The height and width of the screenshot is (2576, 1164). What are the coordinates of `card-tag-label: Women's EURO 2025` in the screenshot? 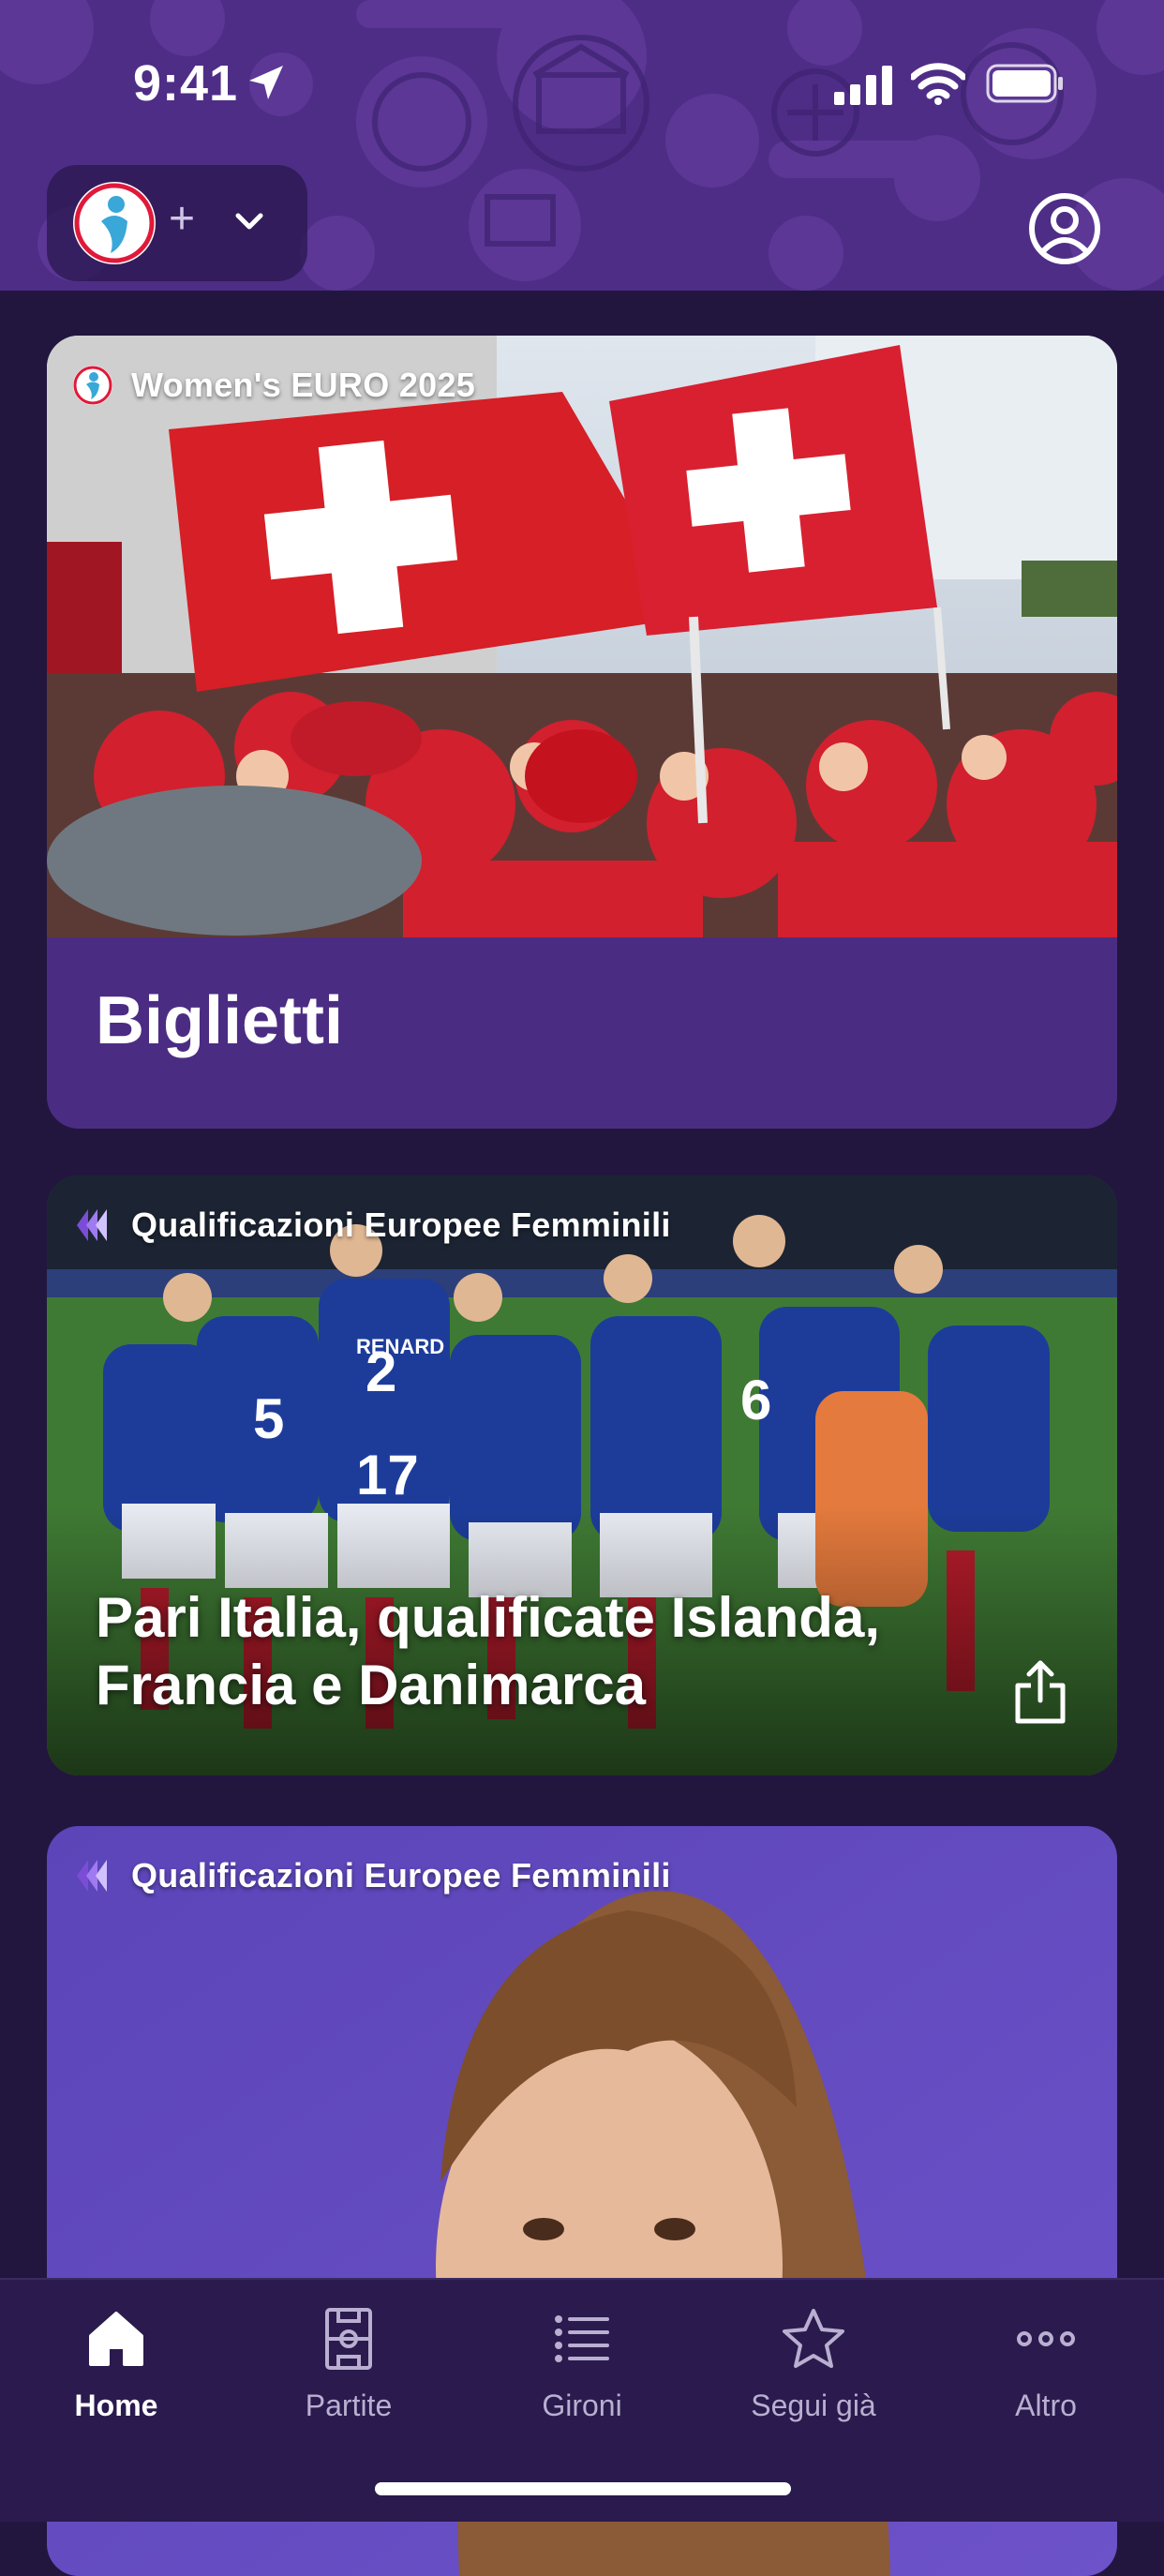 It's located at (303, 385).